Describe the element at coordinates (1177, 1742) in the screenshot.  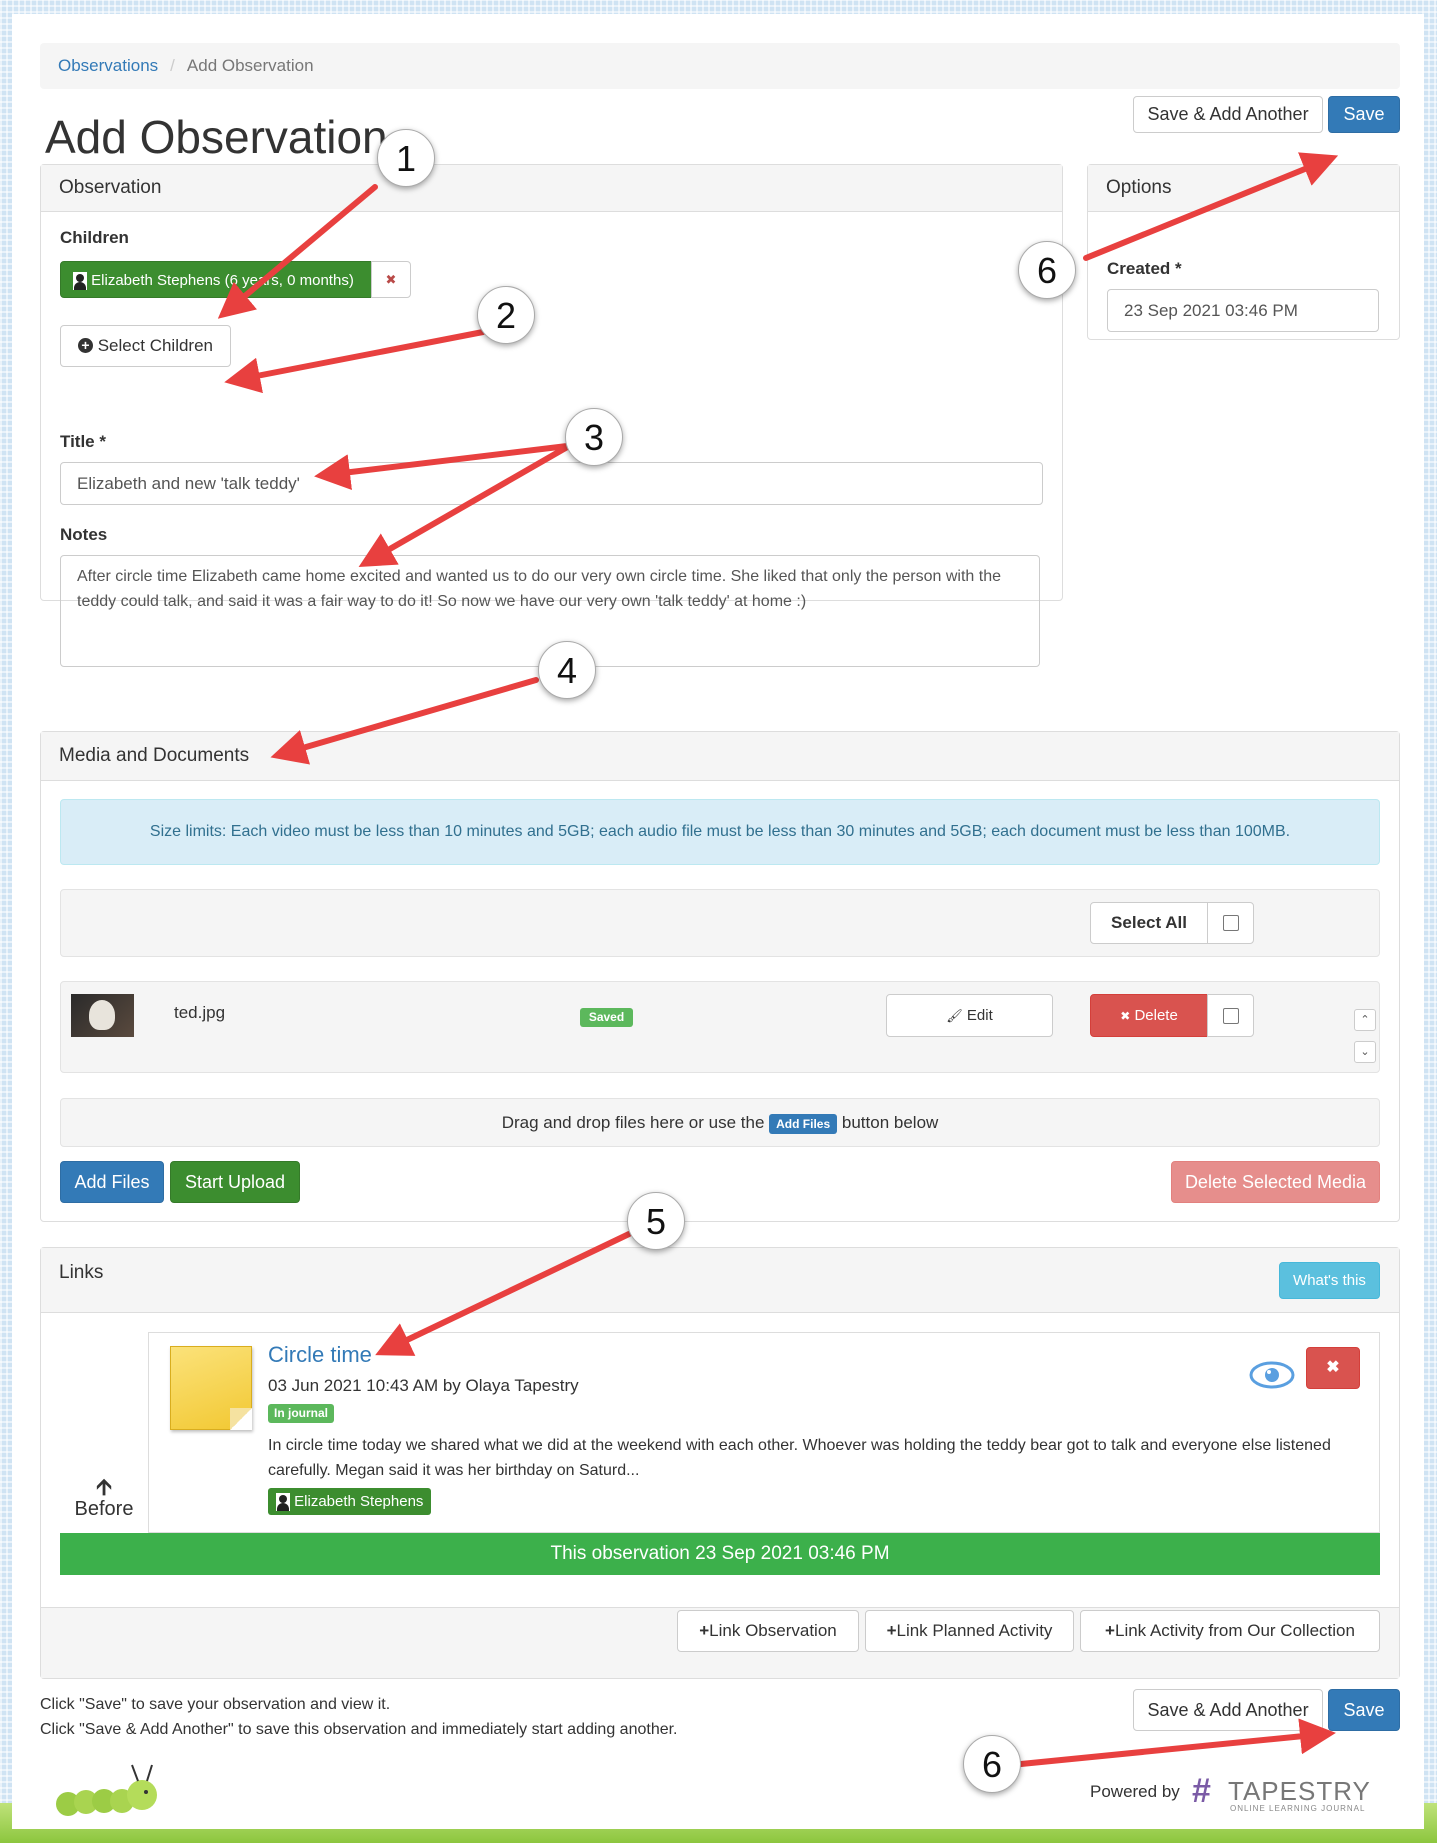
I see `annotation-arrow-6b` at that location.